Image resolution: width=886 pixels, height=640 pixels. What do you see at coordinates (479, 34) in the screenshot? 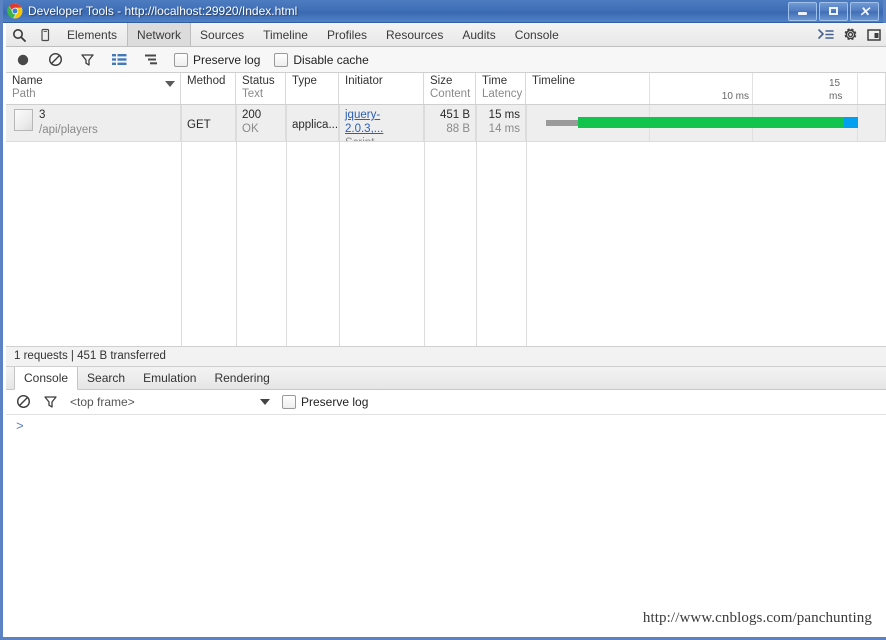
I see `tab-audits: Audits` at bounding box center [479, 34].